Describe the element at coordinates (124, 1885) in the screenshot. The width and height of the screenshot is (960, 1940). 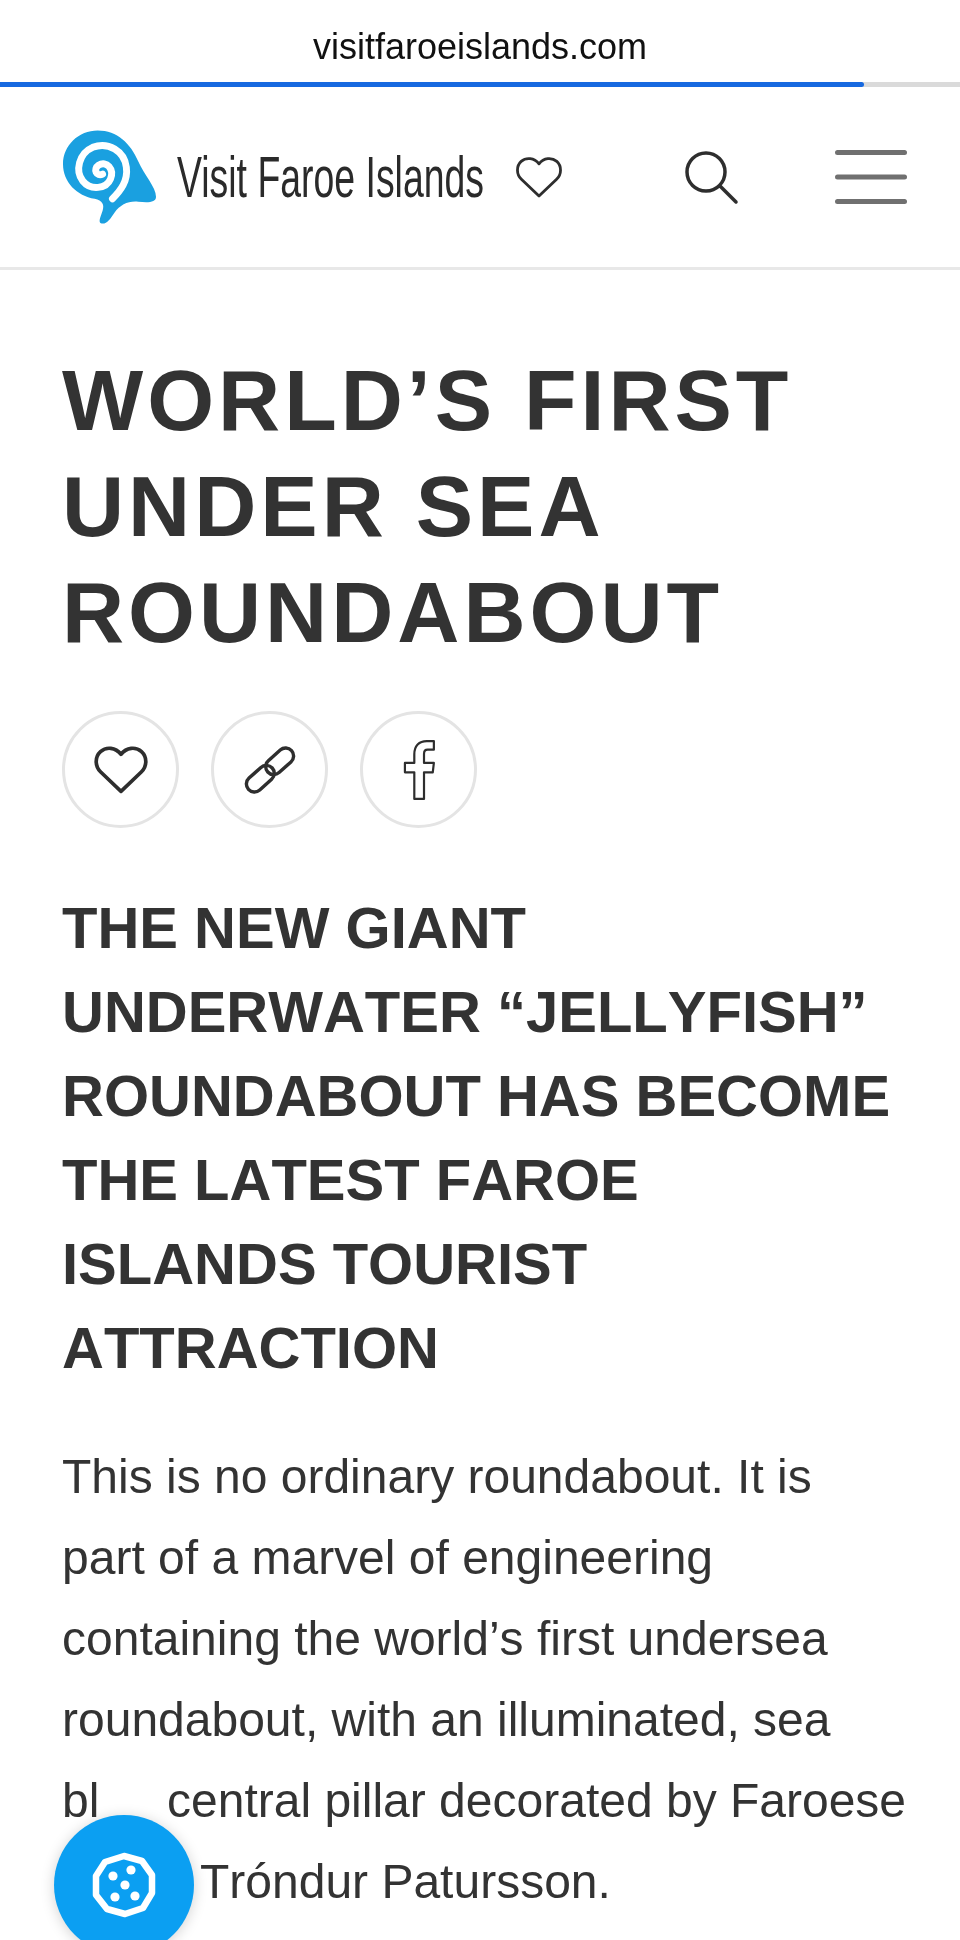
I see `cookie-icon` at that location.